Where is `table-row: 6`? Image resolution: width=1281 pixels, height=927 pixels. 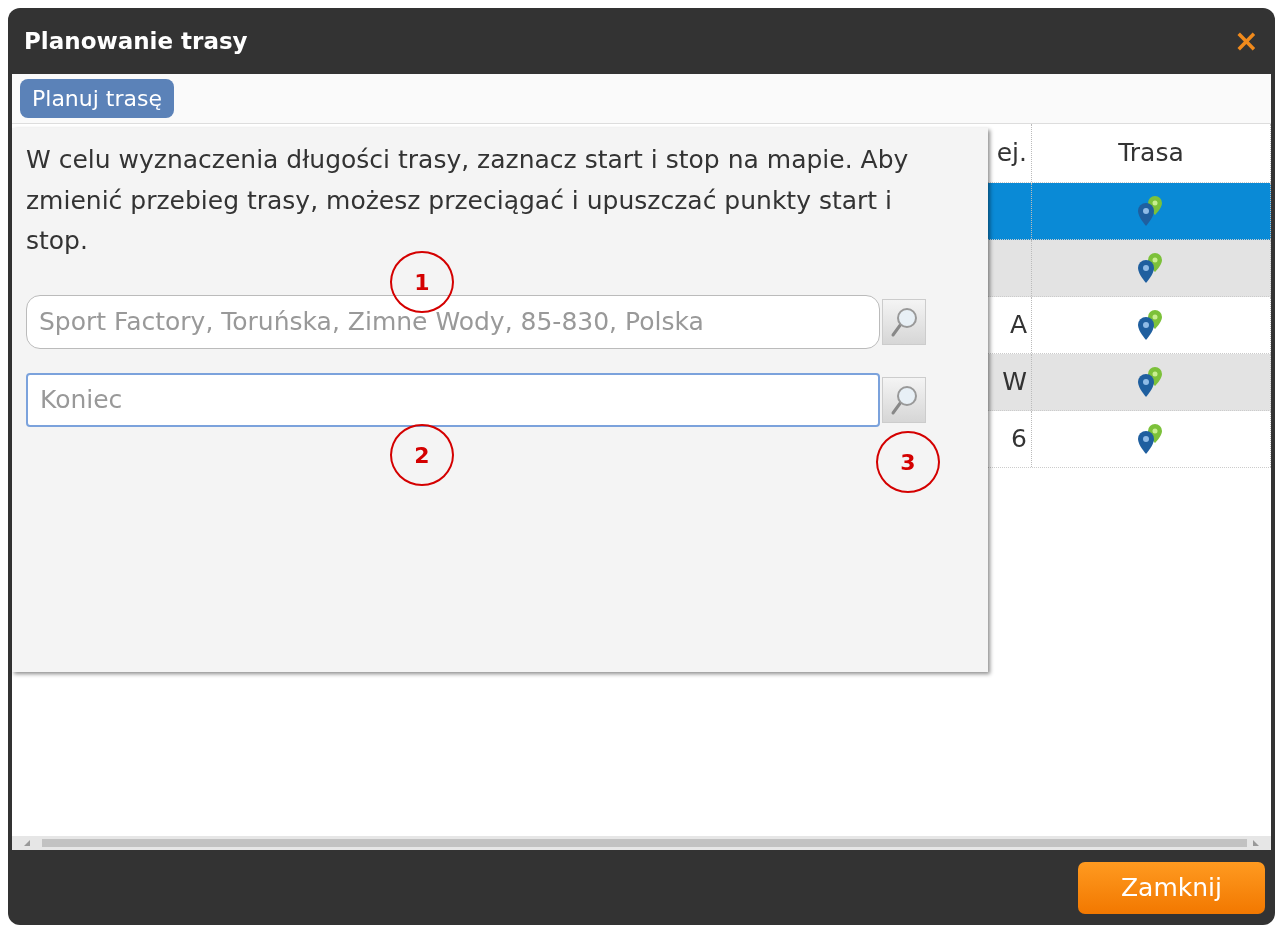
table-row: 6 is located at coordinates (1129, 439).